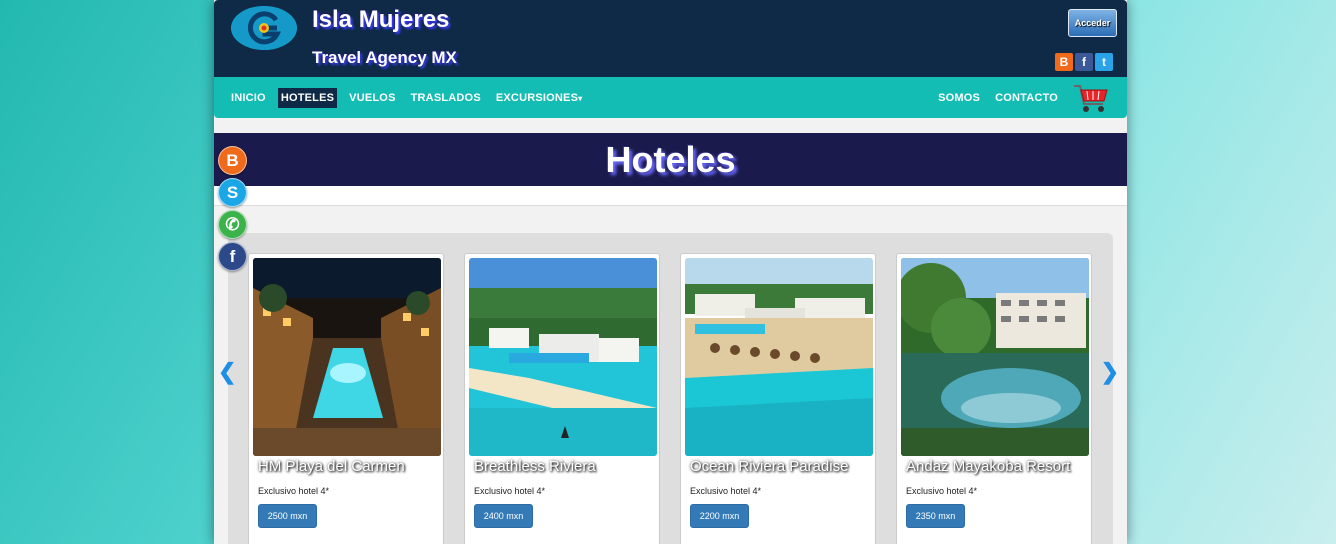  I want to click on nav-right-group: SOMOS CONTACTO, so click(991, 97).